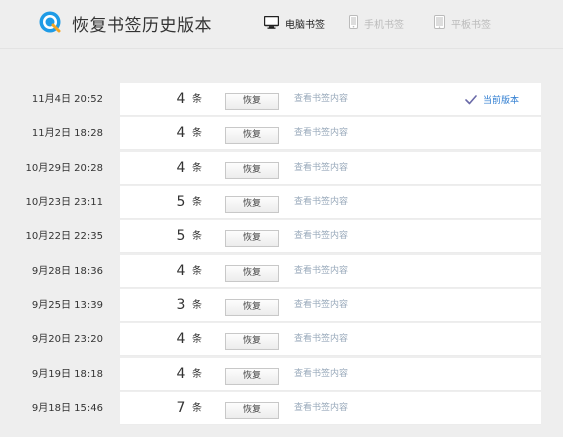 Image resolution: width=563 pixels, height=437 pixels. What do you see at coordinates (439, 23) in the screenshot?
I see `tablet-icon` at bounding box center [439, 23].